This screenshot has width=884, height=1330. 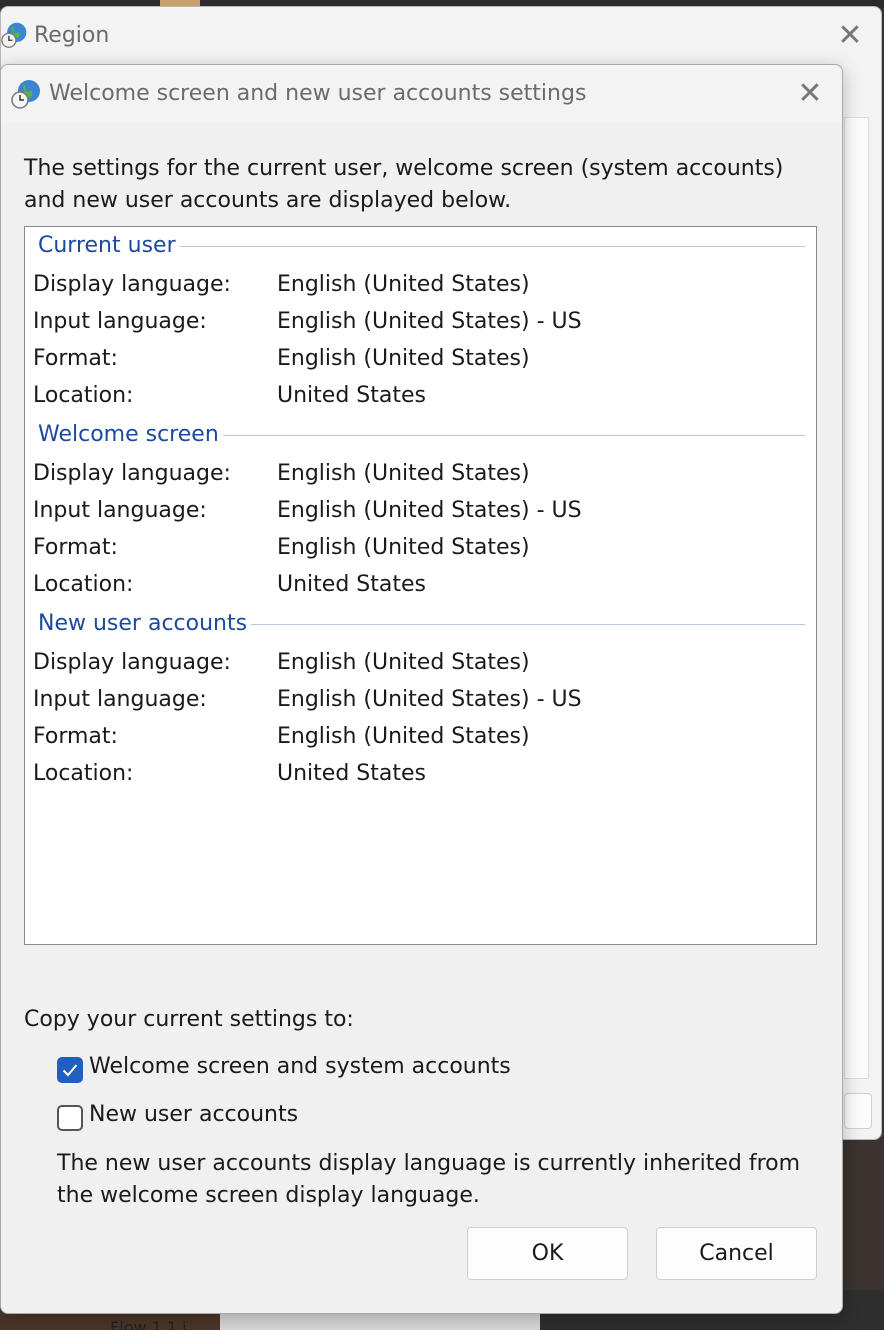 I want to click on checkmark-icon, so click(x=70, y=1070).